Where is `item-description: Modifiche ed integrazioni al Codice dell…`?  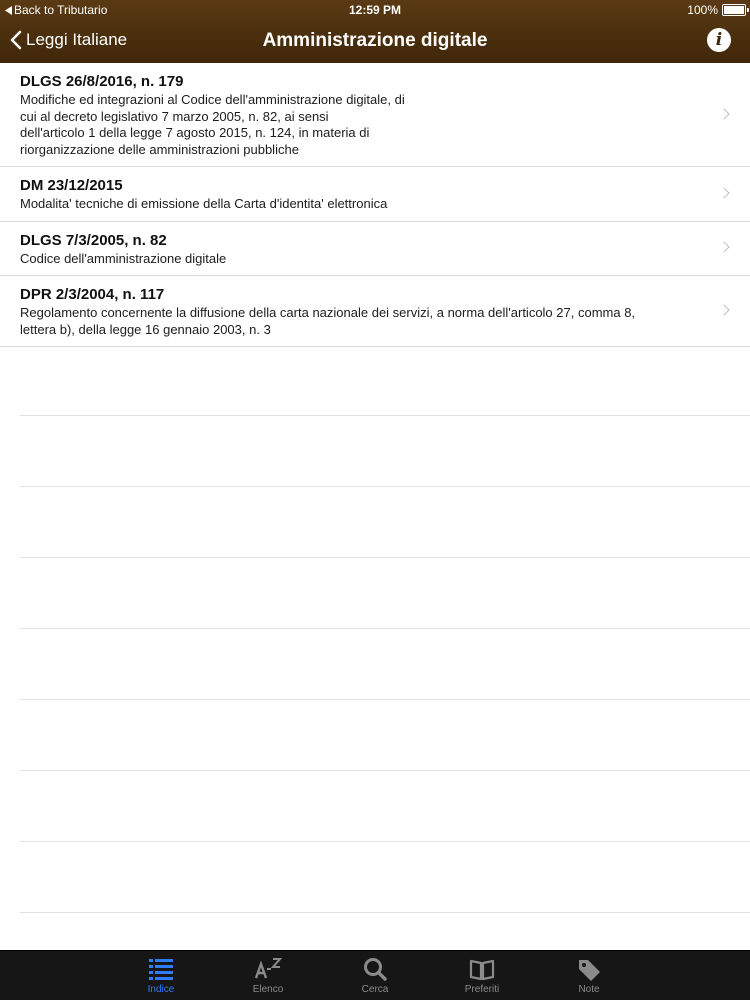
item-description: Modifiche ed integrazioni al Codice dell… is located at coordinates (212, 124).